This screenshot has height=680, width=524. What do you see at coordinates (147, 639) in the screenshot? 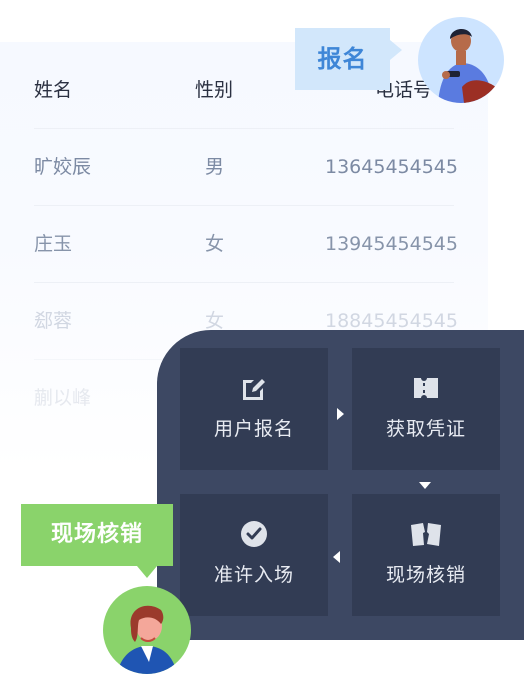
I see `woman-illustration` at bounding box center [147, 639].